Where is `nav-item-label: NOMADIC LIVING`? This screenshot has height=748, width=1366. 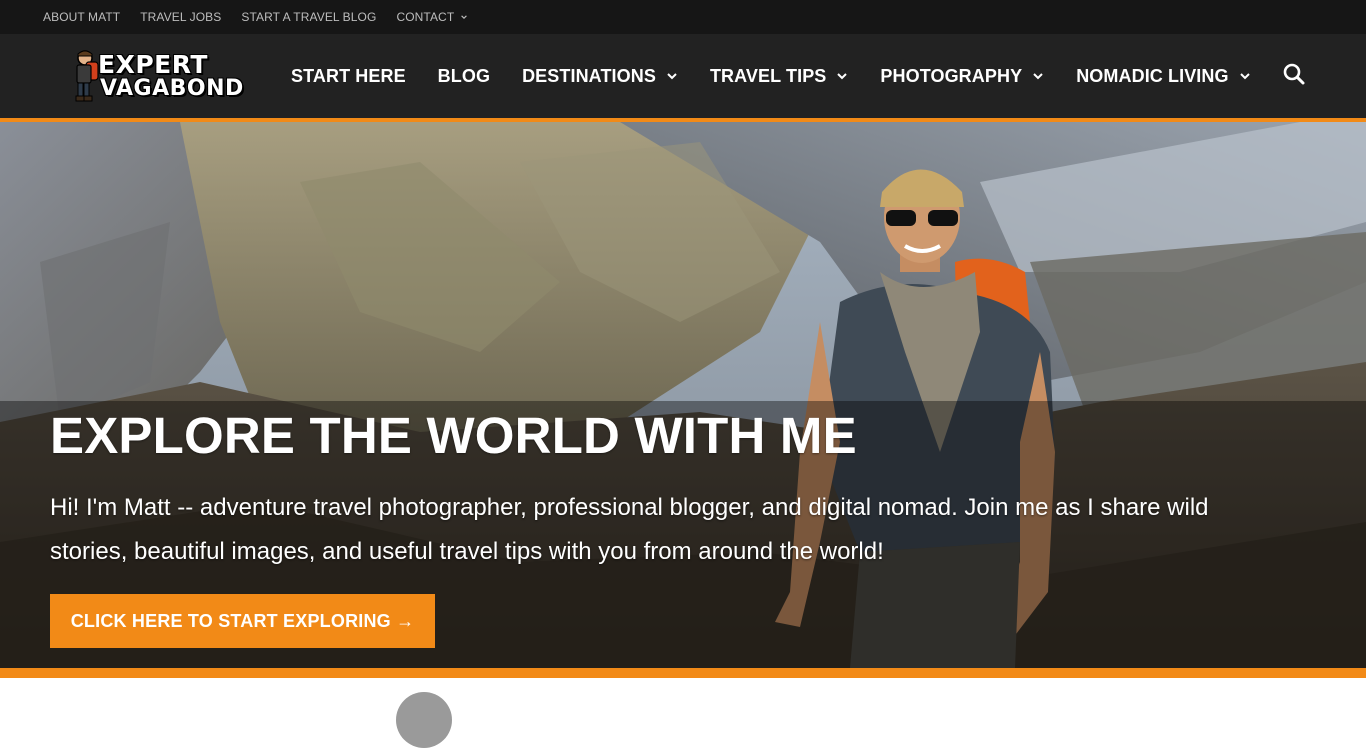 nav-item-label: NOMADIC LIVING is located at coordinates (1152, 75).